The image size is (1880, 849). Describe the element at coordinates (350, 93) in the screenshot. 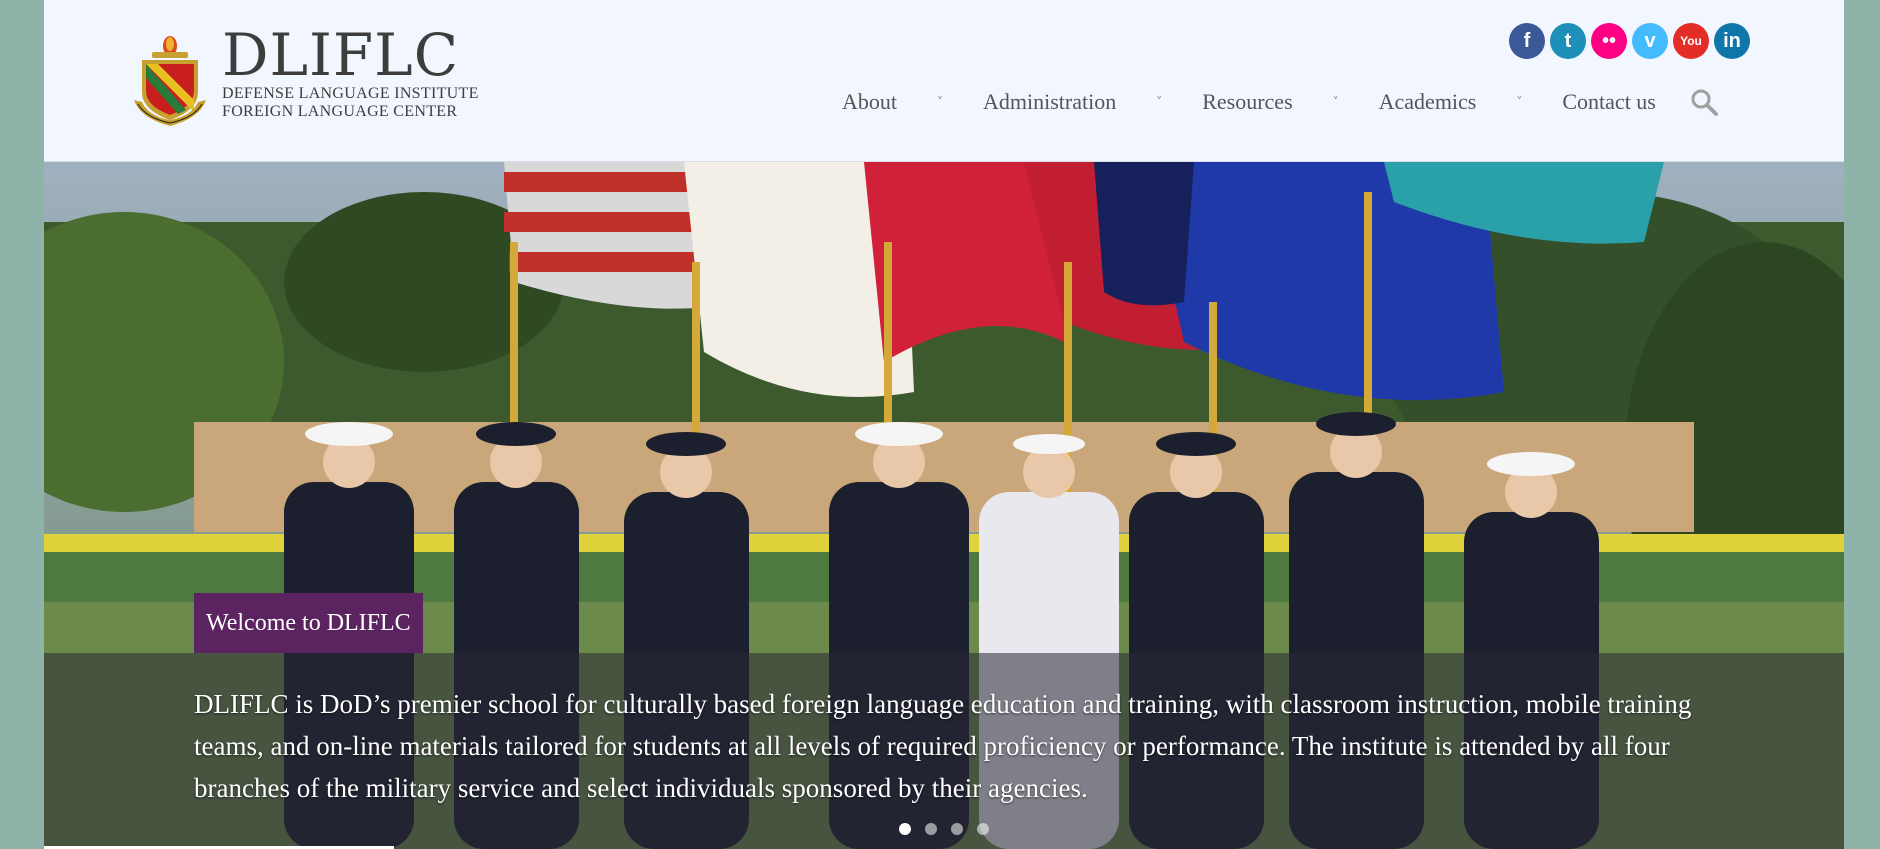

I see `logo-subtitle-line1: DEFENSE LANGUAGE INSTITUTE` at that location.